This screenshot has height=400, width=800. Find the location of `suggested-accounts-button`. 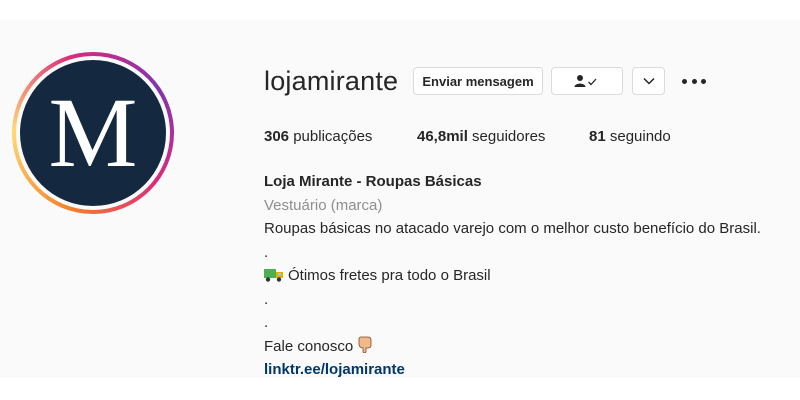

suggested-accounts-button is located at coordinates (648, 81).